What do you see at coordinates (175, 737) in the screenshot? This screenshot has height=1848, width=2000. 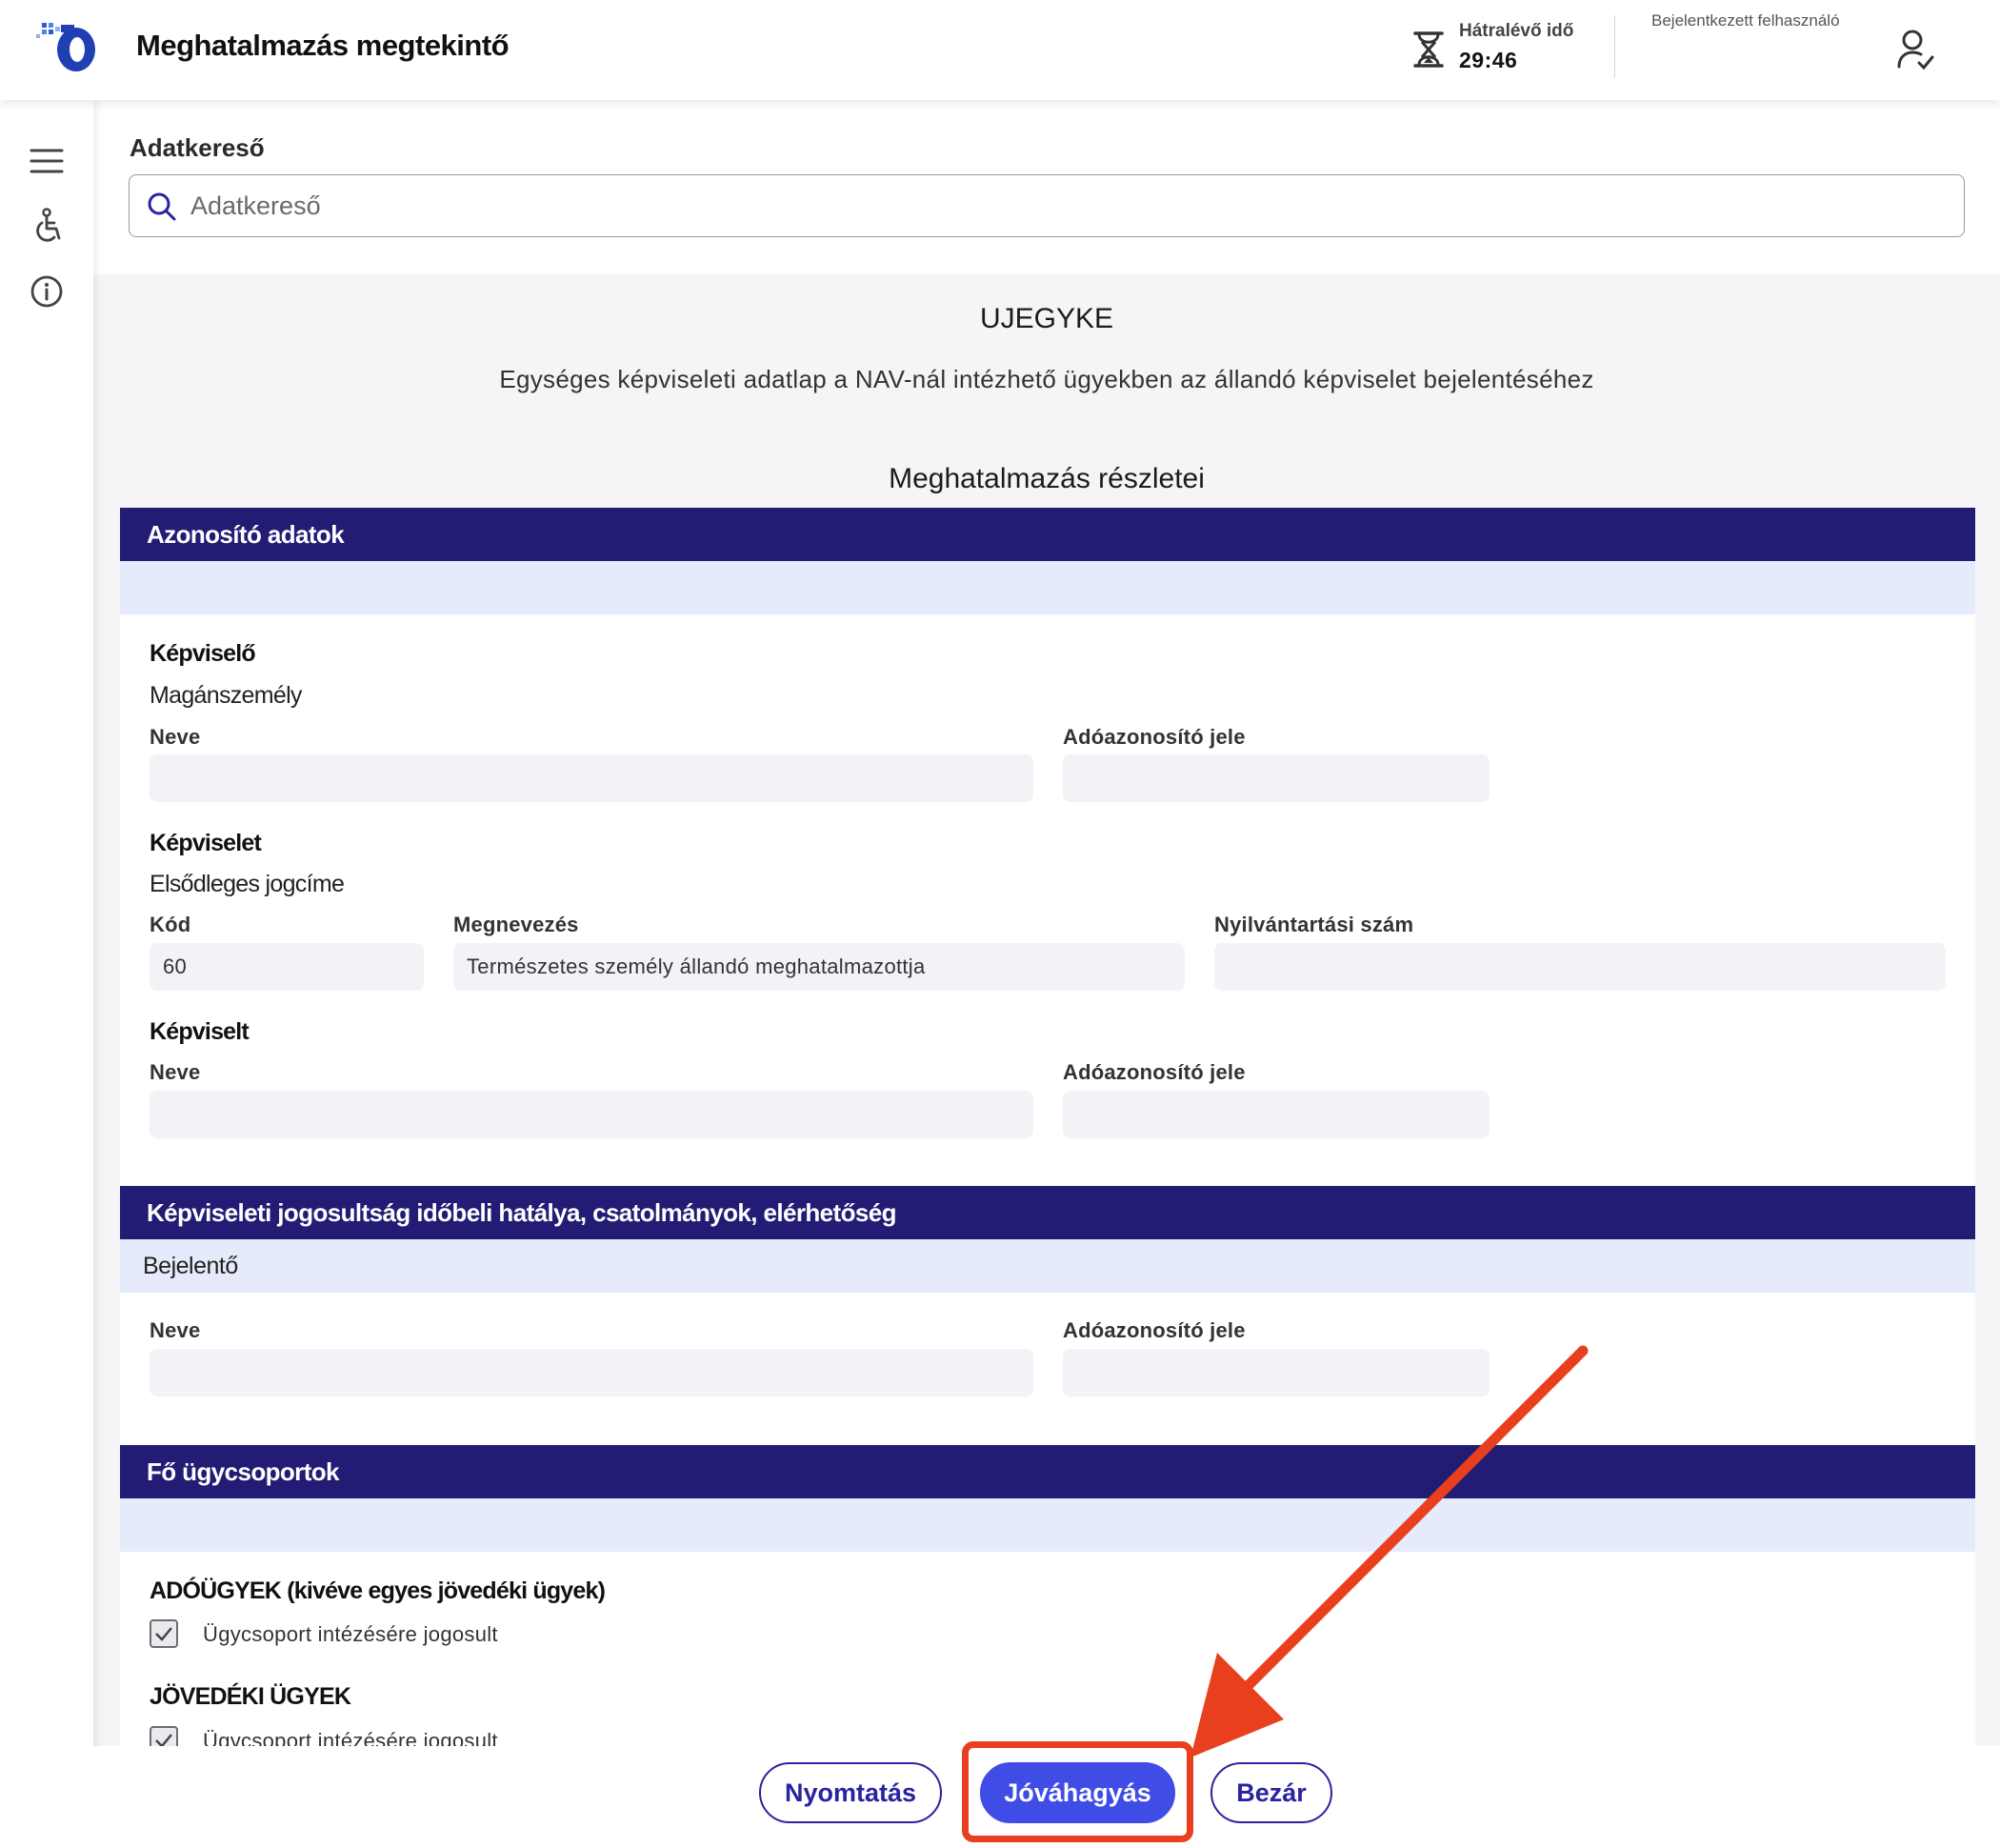 I see `representative-name-label: Neve` at bounding box center [175, 737].